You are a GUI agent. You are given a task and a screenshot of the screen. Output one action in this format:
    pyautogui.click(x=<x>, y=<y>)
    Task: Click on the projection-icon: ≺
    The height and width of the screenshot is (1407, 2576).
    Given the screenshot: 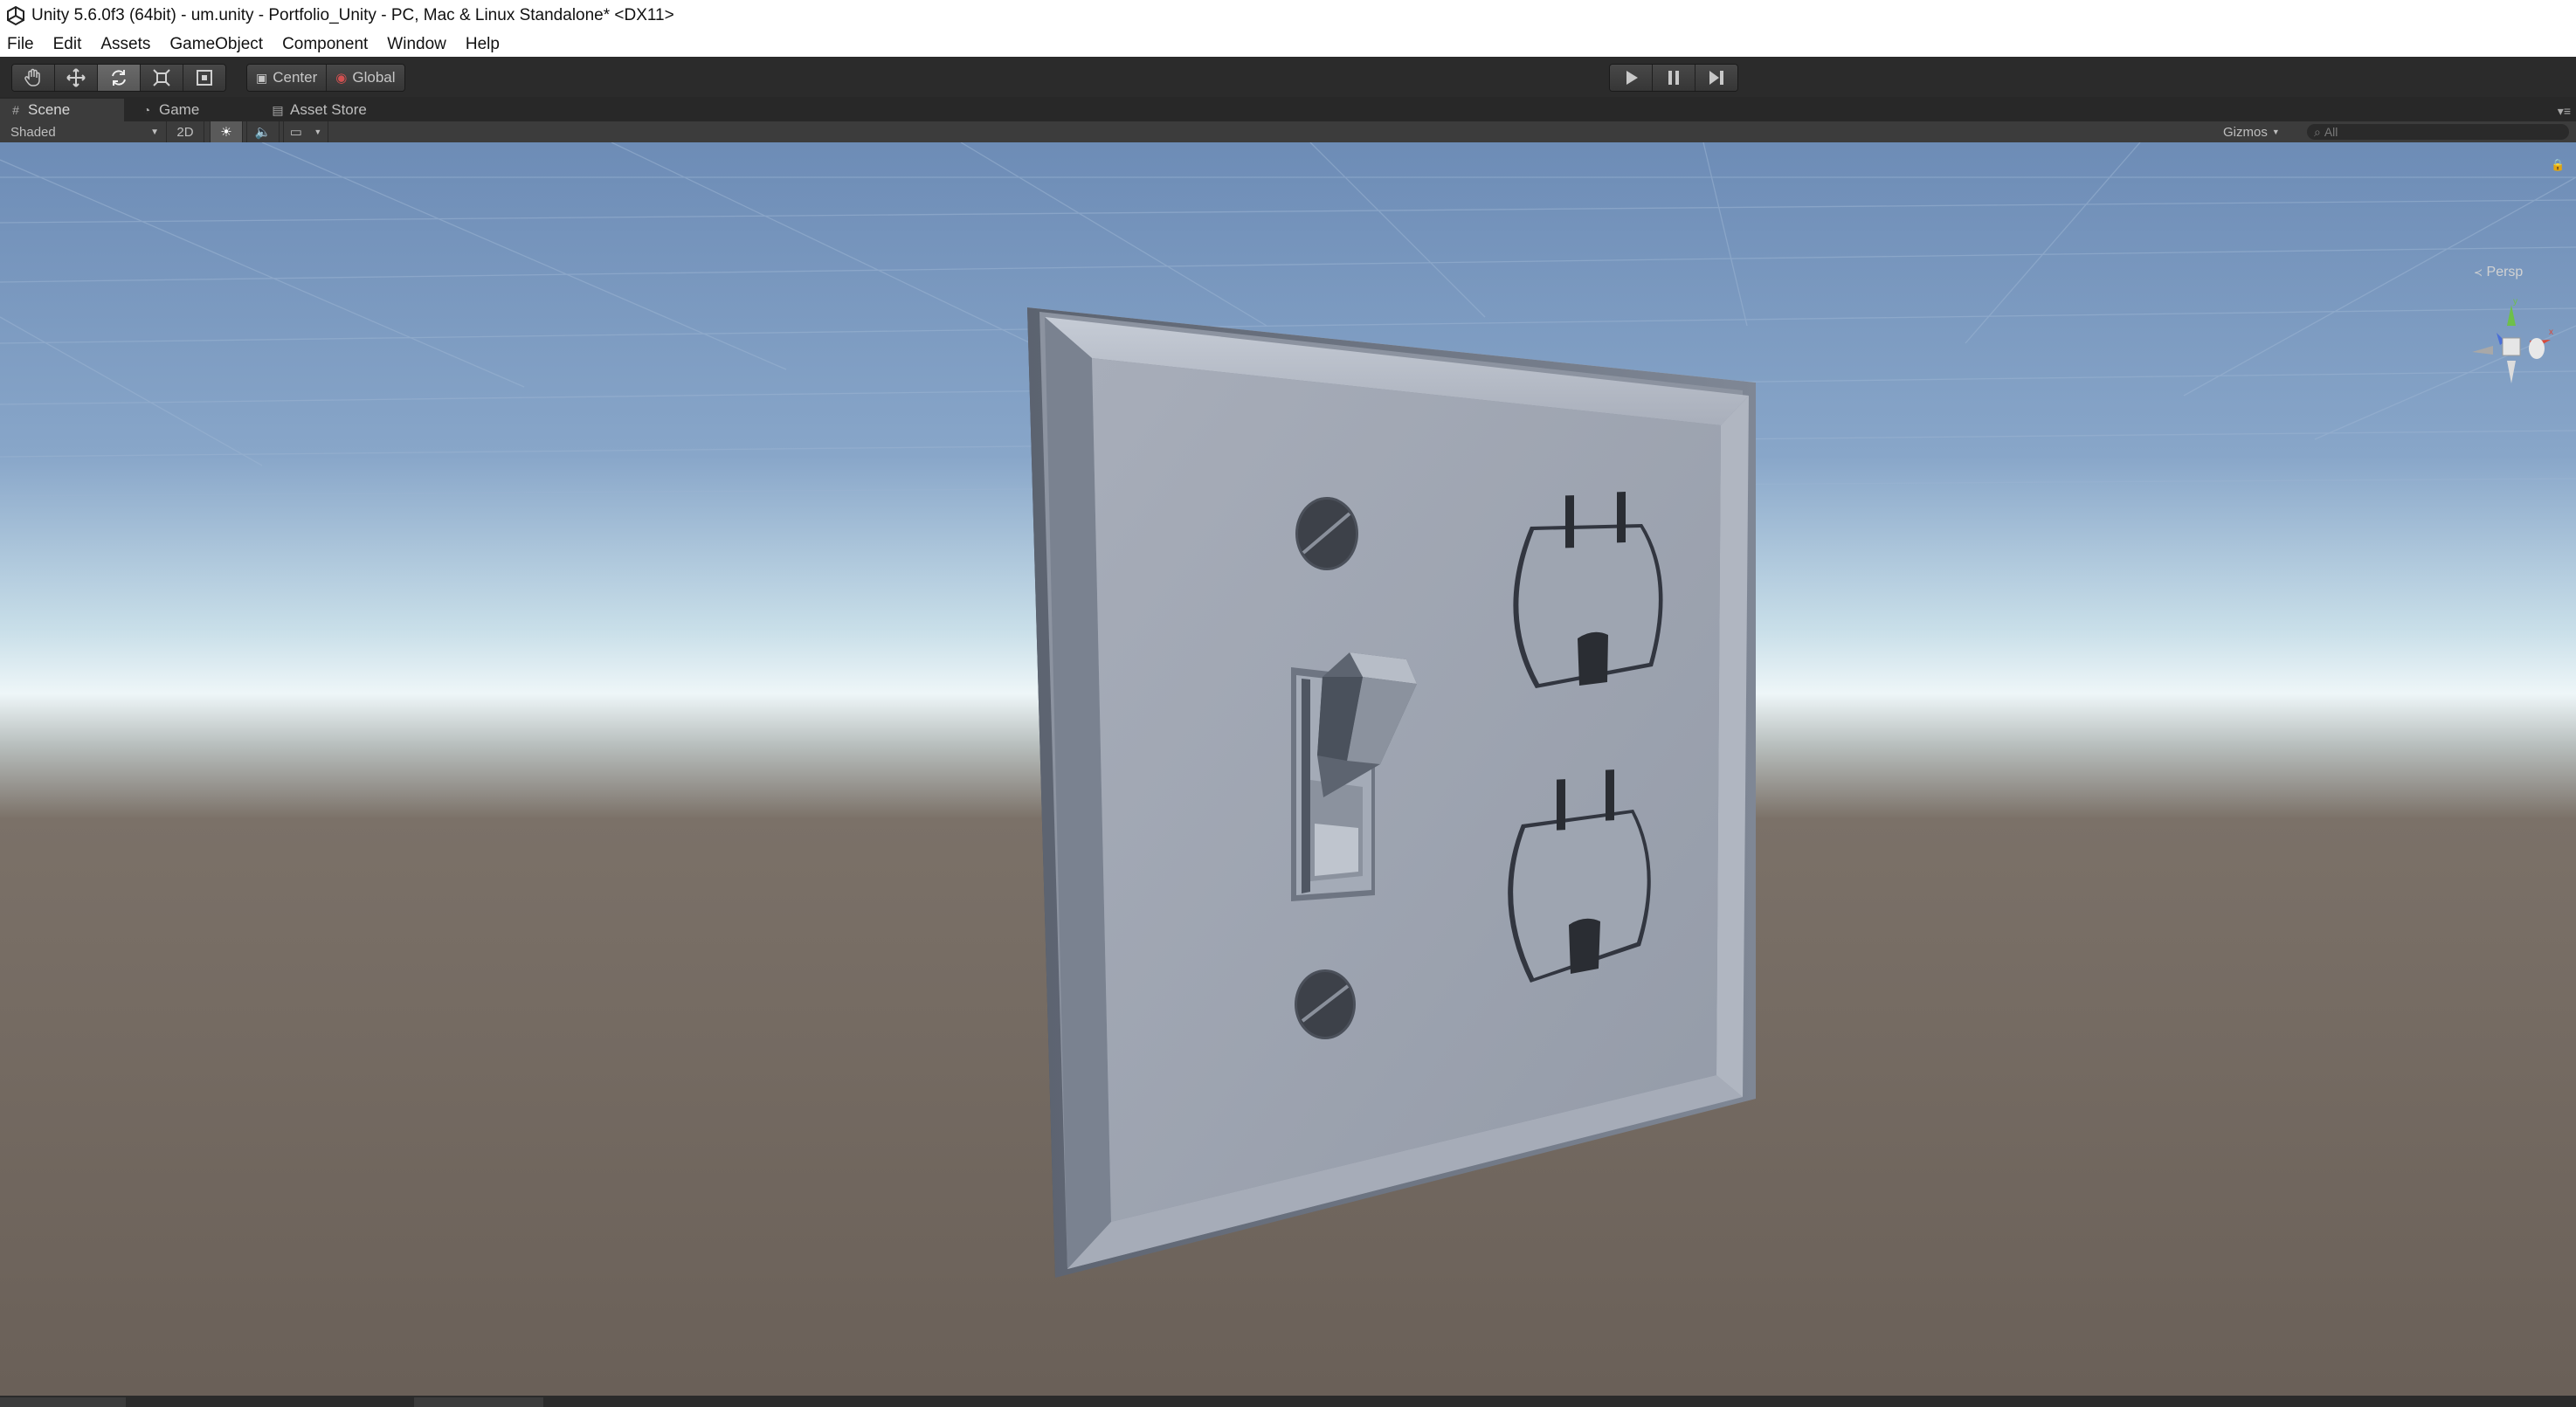 What is the action you would take?
    pyautogui.click(x=2478, y=272)
    